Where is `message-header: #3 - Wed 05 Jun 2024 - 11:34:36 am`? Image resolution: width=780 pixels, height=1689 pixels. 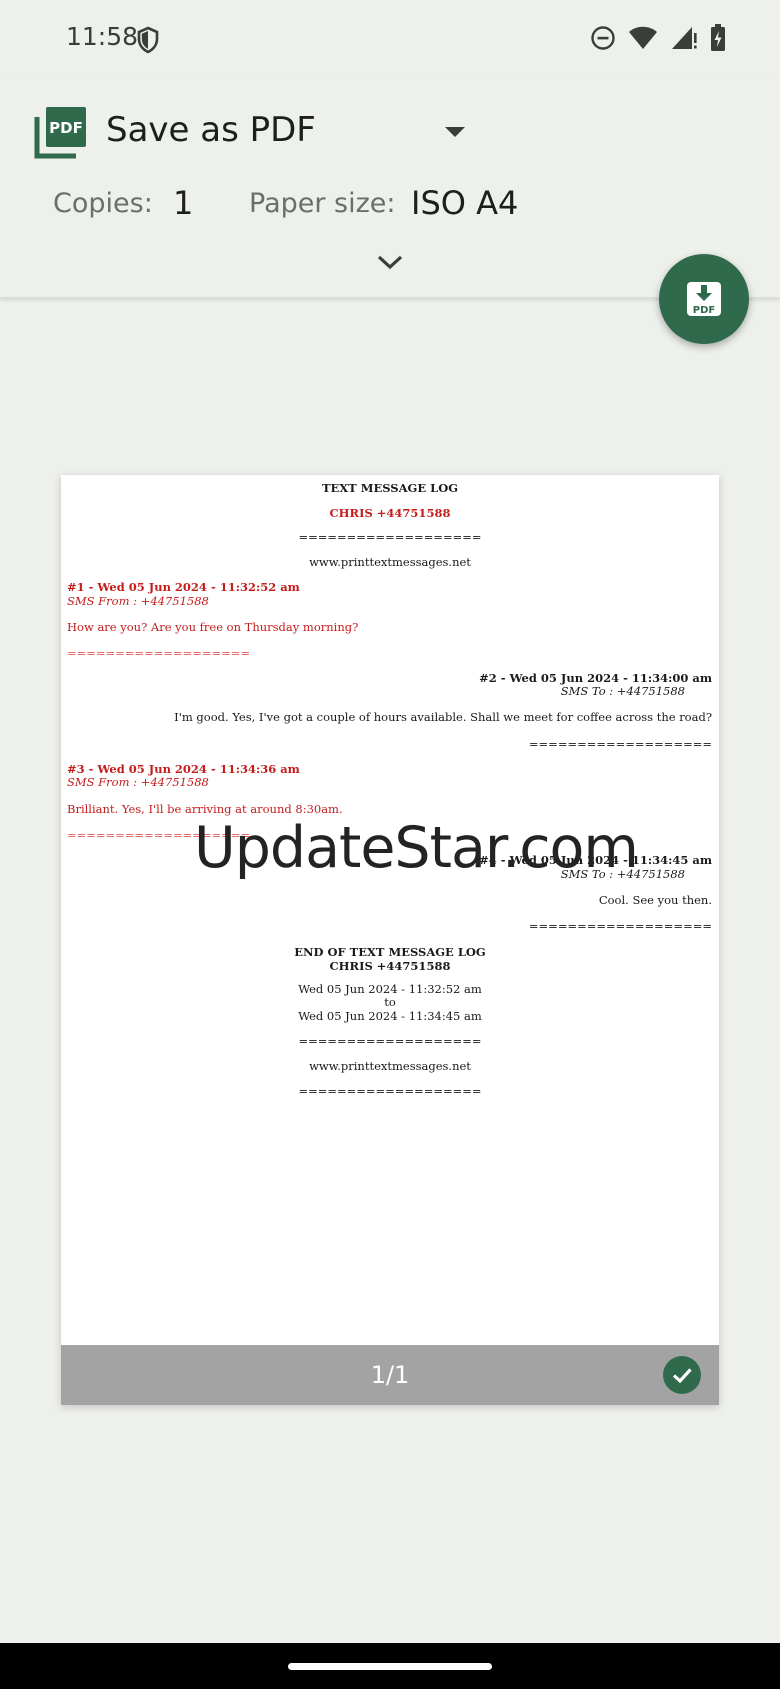 message-header: #3 - Wed 05 Jun 2024 - 11:34:36 am is located at coordinates (183, 769).